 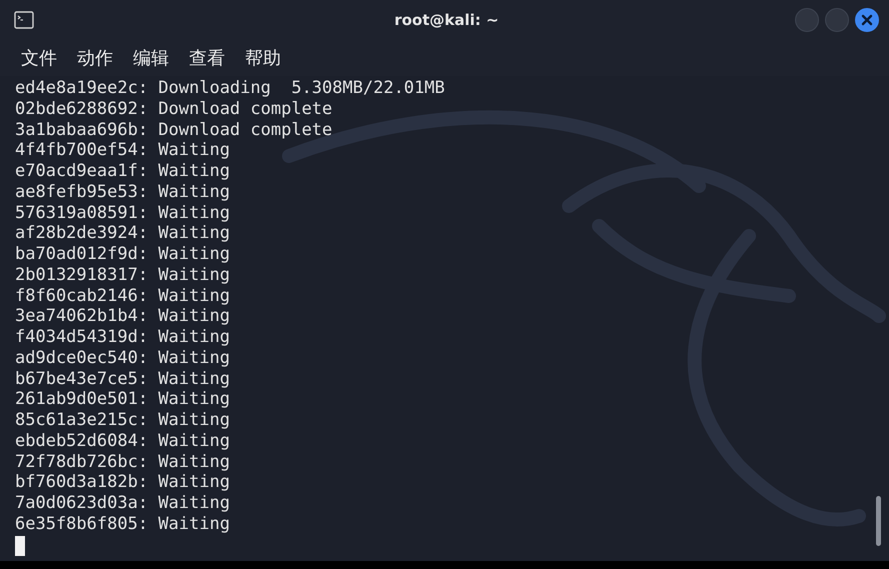 I want to click on terminal-line: f4034d54319d: Waiting, so click(x=123, y=337).